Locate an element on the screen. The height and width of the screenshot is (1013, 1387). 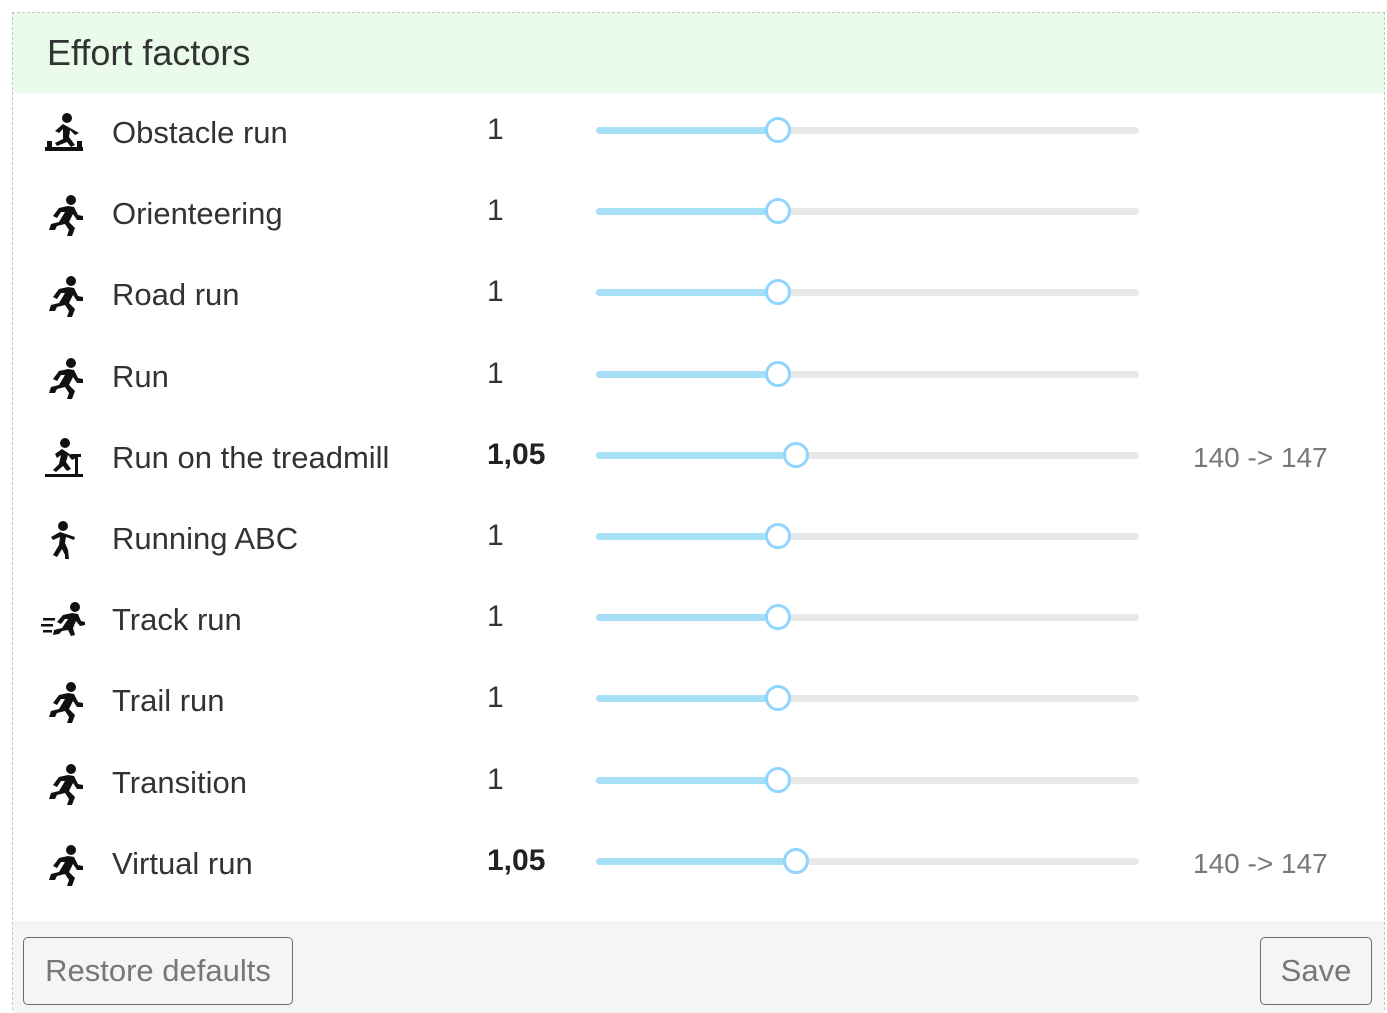
effort-factor-label: Run is located at coordinates (140, 376).